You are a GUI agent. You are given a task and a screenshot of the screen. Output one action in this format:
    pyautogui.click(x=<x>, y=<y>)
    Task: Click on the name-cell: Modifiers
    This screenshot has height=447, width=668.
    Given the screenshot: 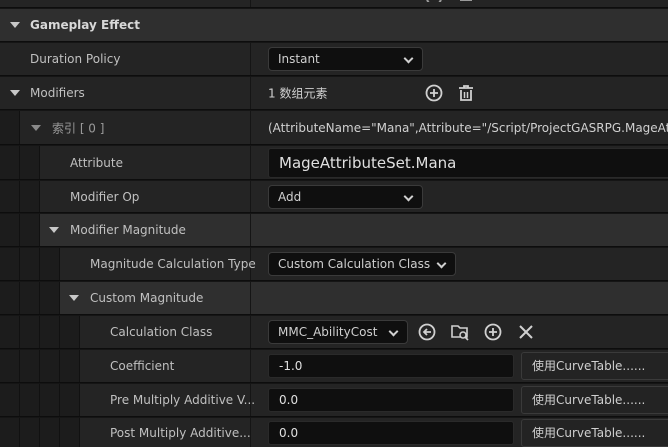 What is the action you would take?
    pyautogui.click(x=125, y=93)
    